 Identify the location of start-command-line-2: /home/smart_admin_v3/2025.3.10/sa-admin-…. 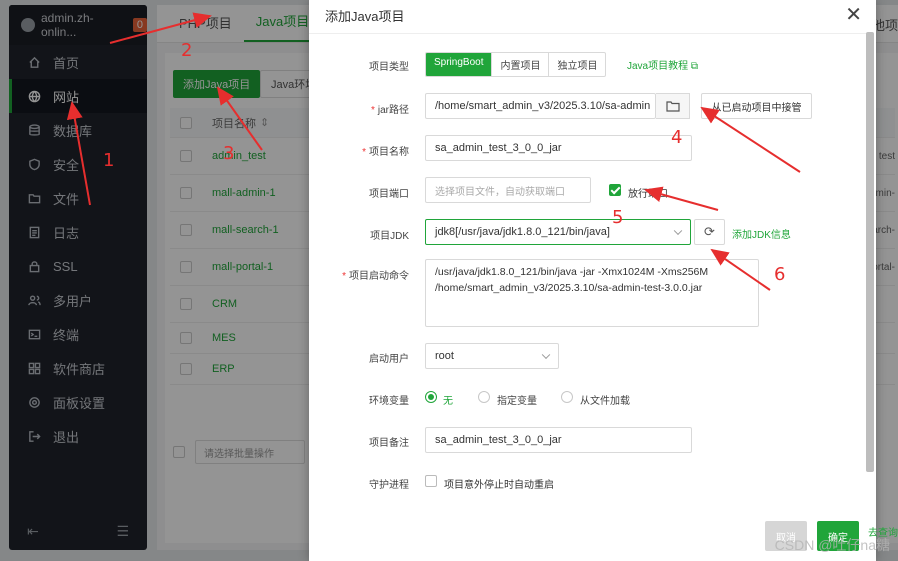
(569, 288).